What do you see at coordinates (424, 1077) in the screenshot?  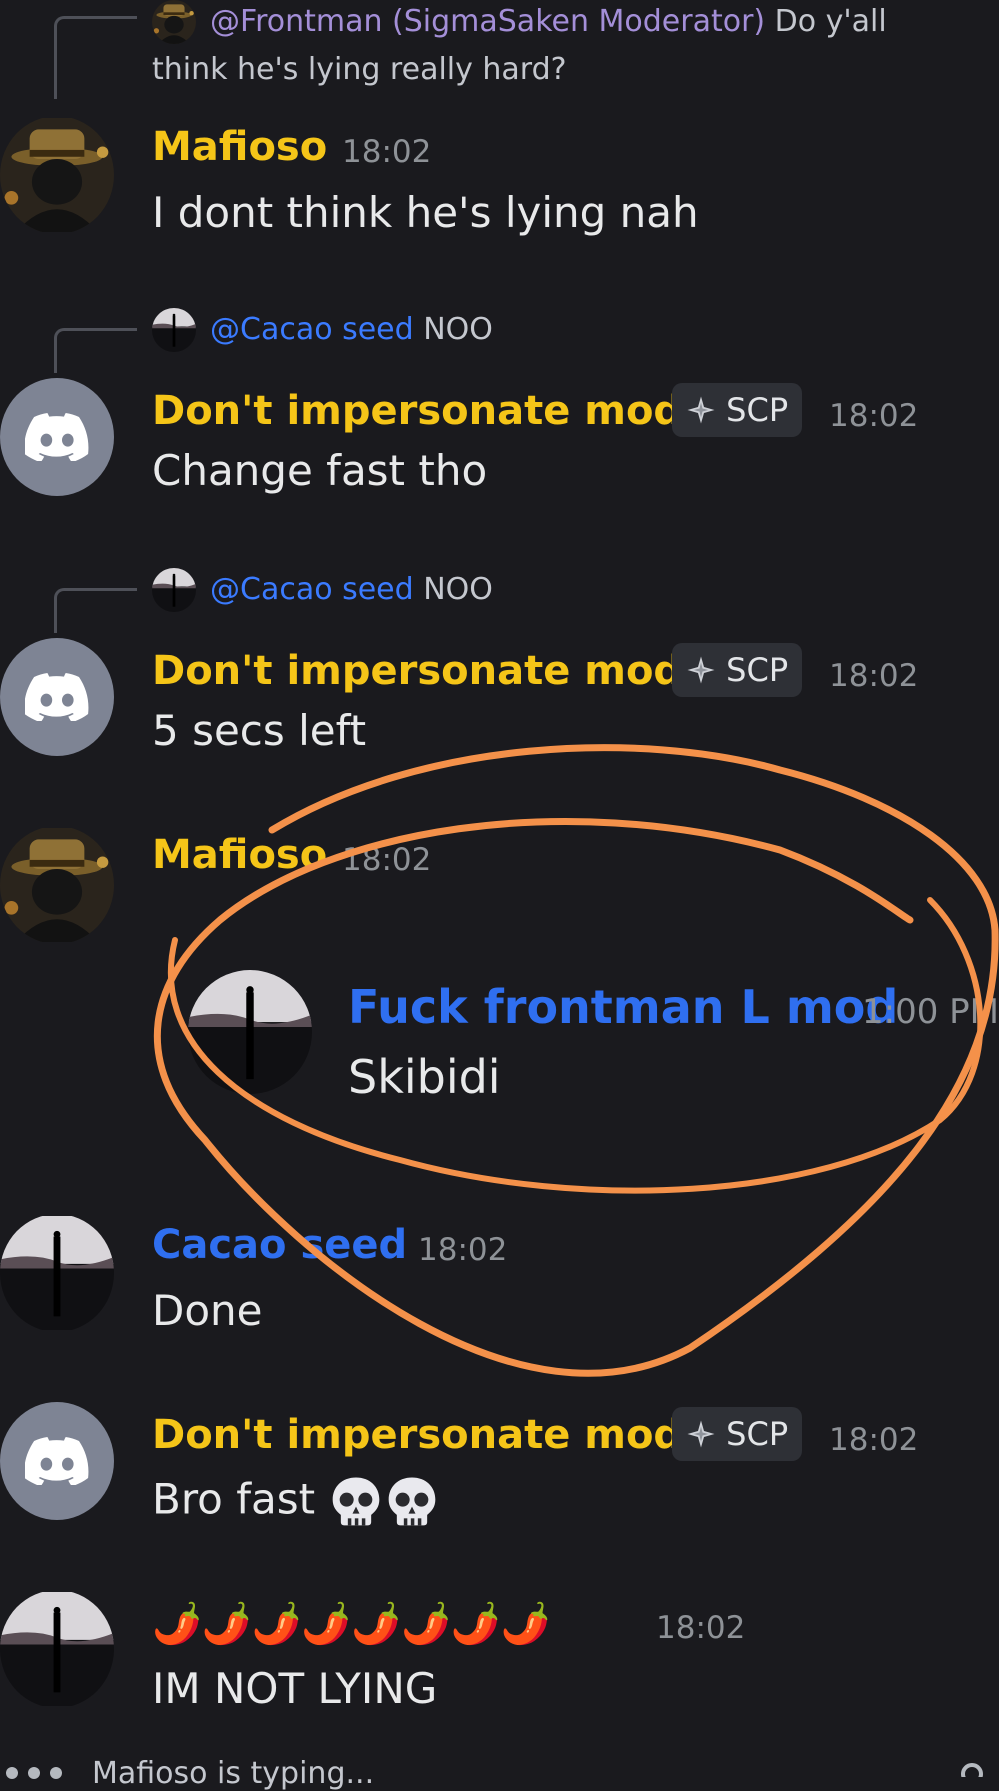 I see `embed-text: Skibidi` at bounding box center [424, 1077].